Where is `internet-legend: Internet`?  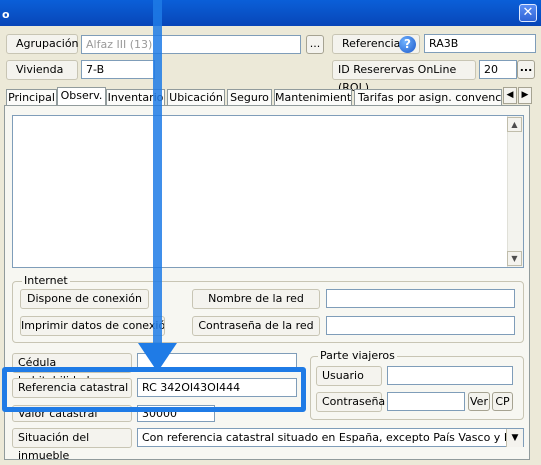
internet-legend: Internet is located at coordinates (46, 280).